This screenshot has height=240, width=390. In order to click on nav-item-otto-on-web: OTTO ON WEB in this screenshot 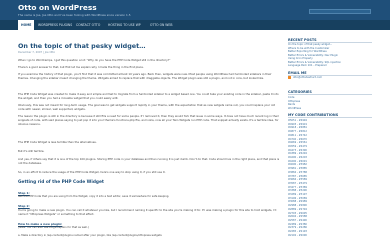, I will do `click(161, 25)`.